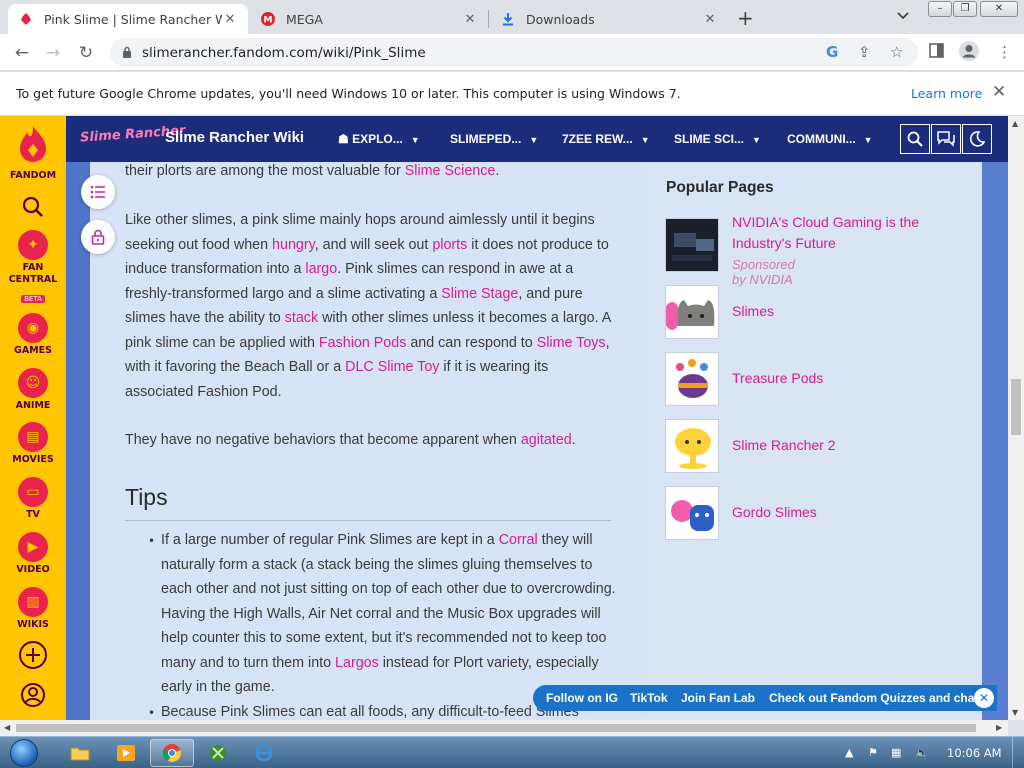 Image resolution: width=1024 pixels, height=768 pixels. Describe the element at coordinates (896, 52) in the screenshot. I see `bookmark-star-icon: ☆` at that location.